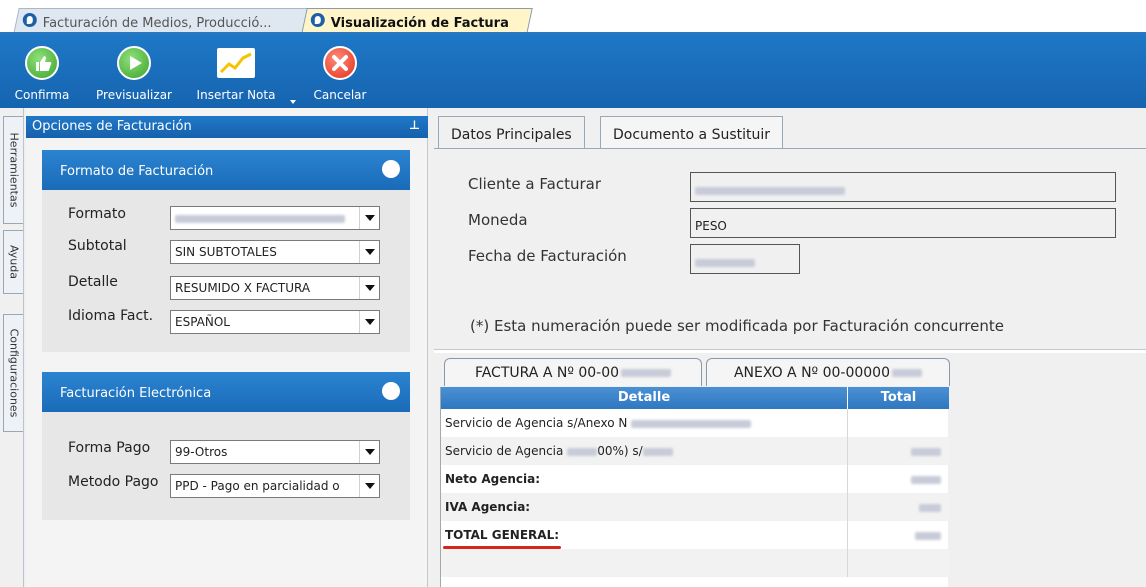  I want to click on format-group-header: Formato de Facturación, so click(226, 170).